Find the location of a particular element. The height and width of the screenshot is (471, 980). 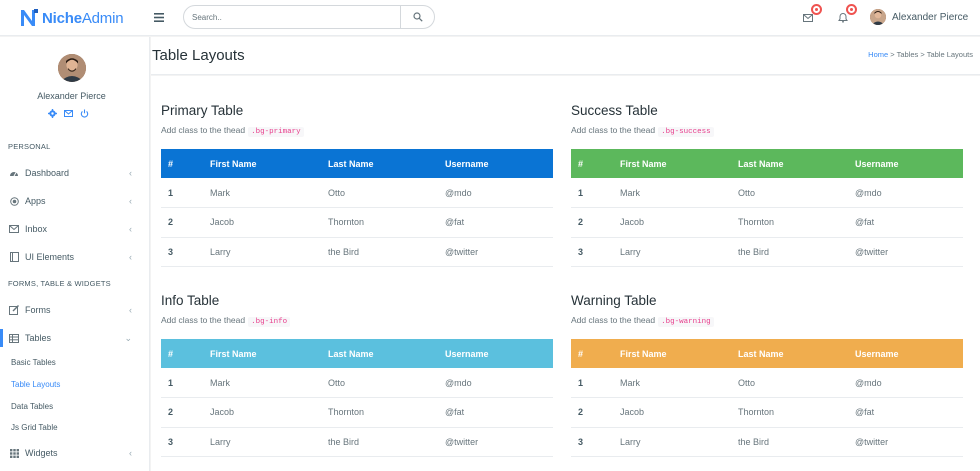

messages-button is located at coordinates (812, 14).